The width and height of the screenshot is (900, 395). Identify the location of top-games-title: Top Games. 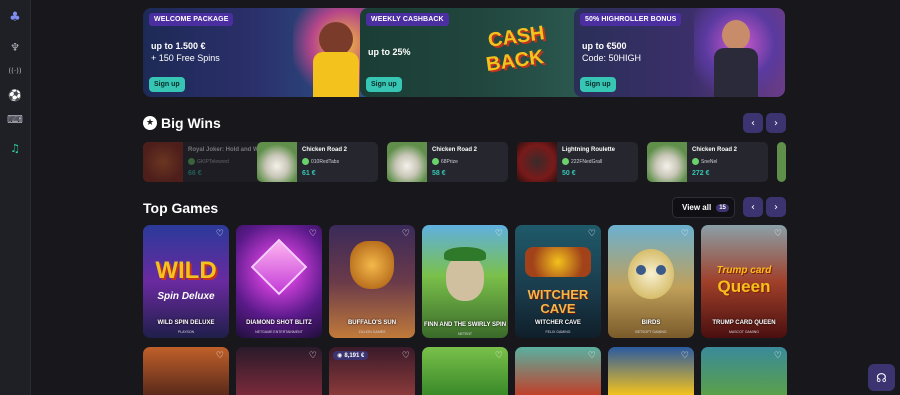
(181, 208).